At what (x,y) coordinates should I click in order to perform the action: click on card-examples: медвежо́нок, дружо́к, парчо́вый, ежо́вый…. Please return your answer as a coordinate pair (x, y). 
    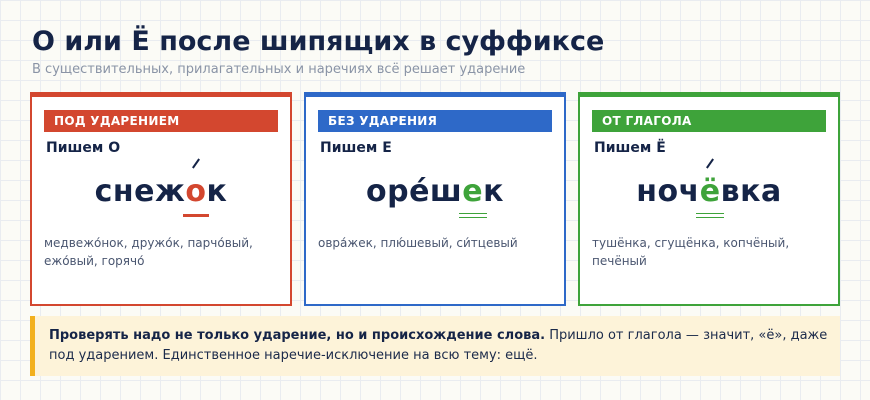
    Looking at the image, I should click on (148, 252).